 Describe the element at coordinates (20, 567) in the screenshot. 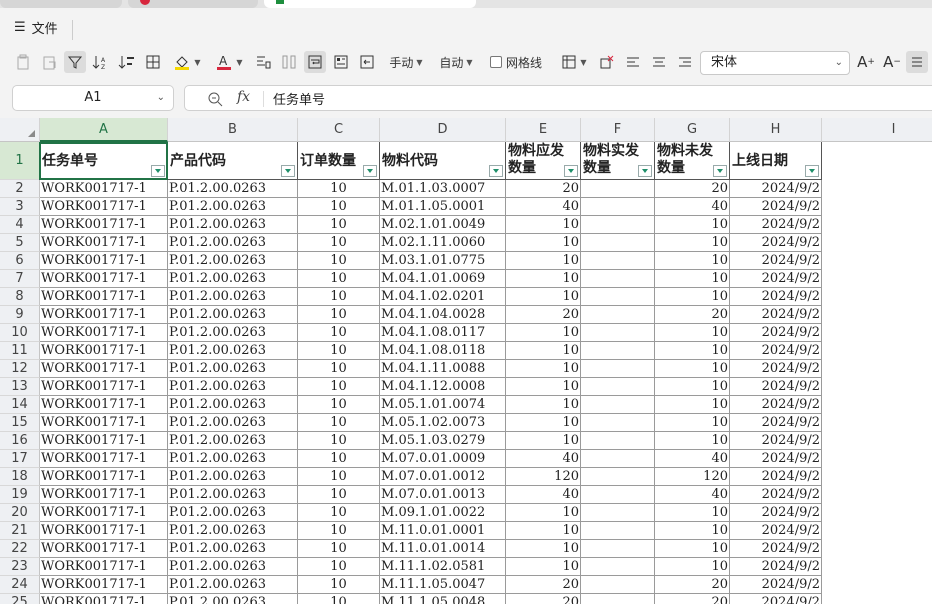

I see `row-header: 23` at that location.